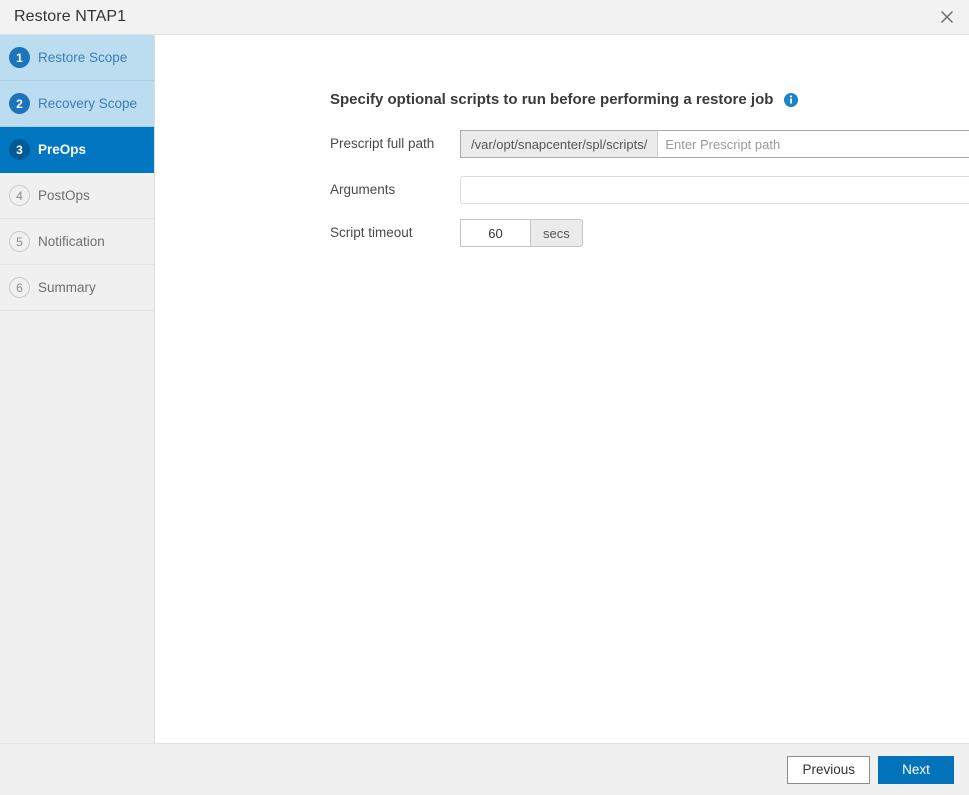  I want to click on script-timeout-label: Script timeout, so click(371, 232).